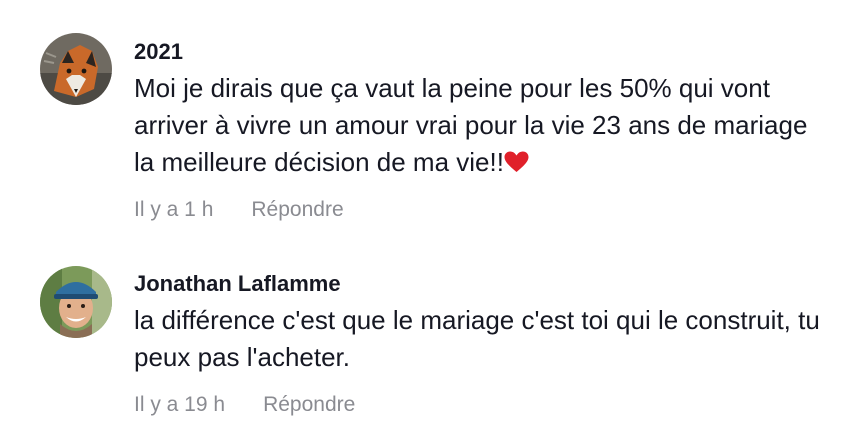 The height and width of the screenshot is (434, 844). Describe the element at coordinates (479, 284) in the screenshot. I see `comment-username: Jonathan Laflamme` at that location.